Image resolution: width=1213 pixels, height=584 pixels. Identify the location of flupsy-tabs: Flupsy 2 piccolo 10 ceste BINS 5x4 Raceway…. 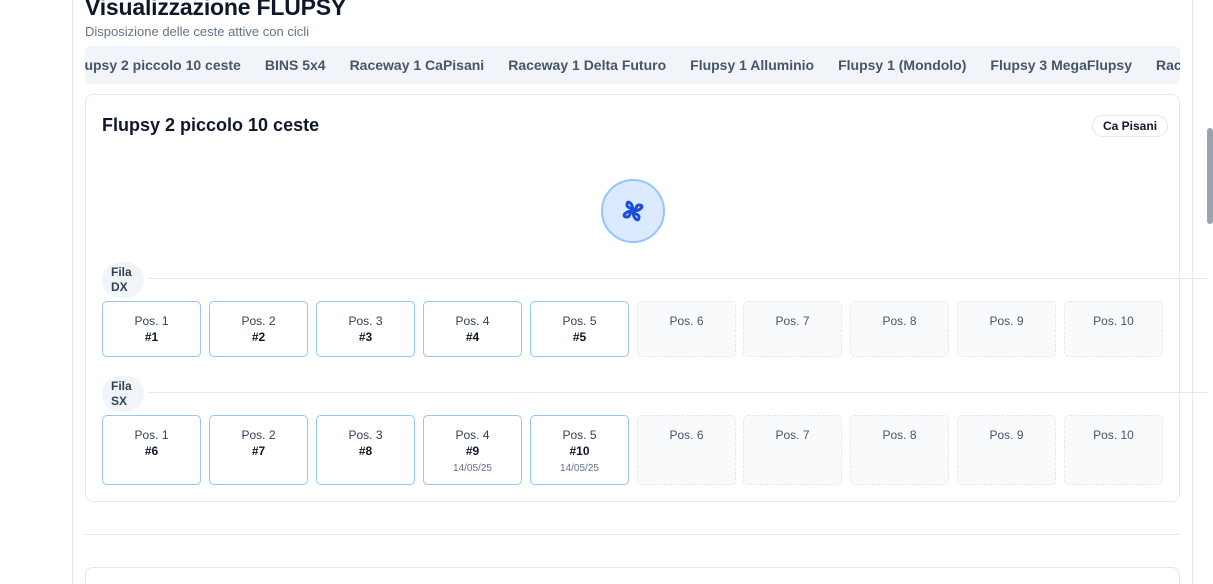
(632, 65).